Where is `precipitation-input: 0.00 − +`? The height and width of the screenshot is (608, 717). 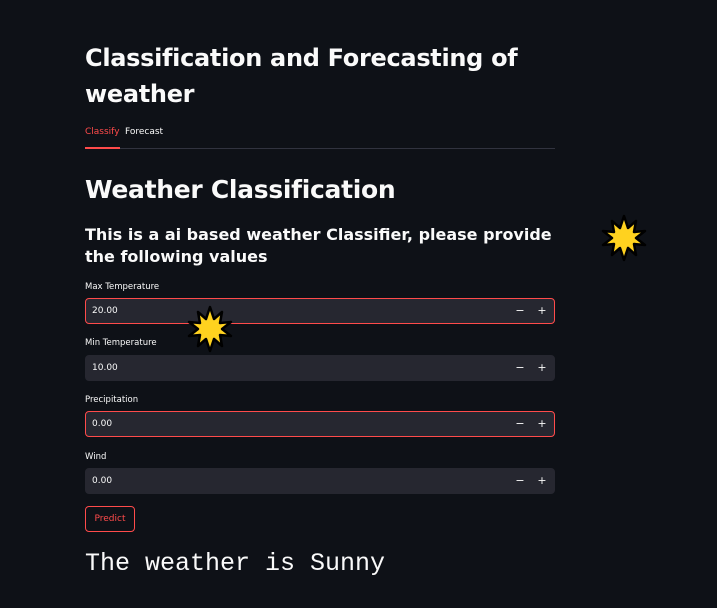
precipitation-input: 0.00 − + is located at coordinates (320, 424).